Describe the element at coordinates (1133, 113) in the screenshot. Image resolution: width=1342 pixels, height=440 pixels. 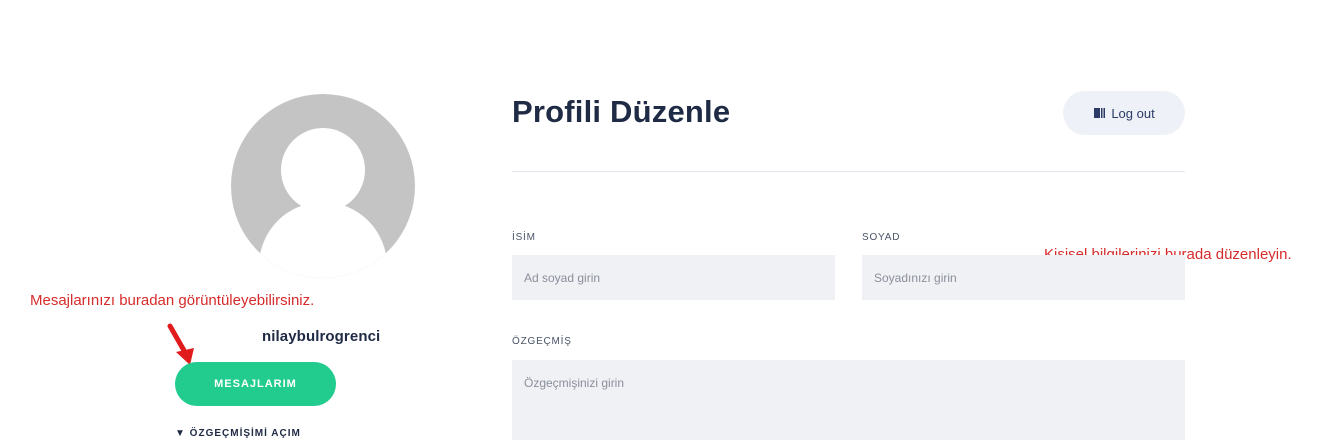
I see `logout-label: Log out` at that location.